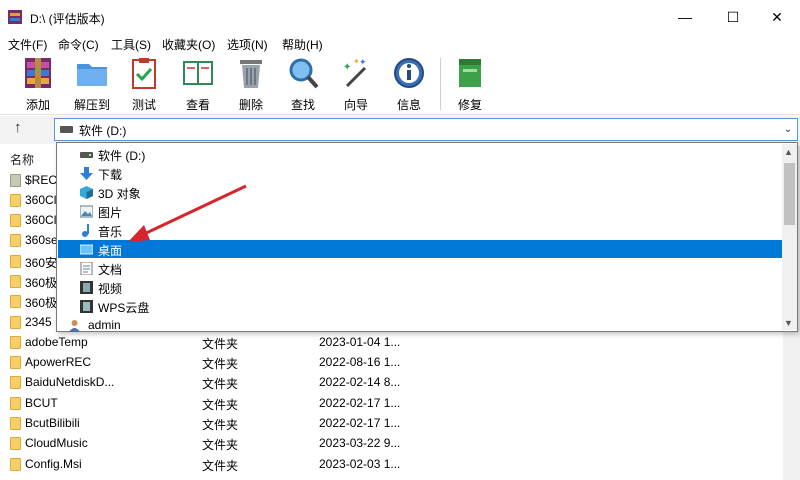 The height and width of the screenshot is (480, 800). What do you see at coordinates (86, 249) in the screenshot?
I see `desktop-icon` at bounding box center [86, 249].